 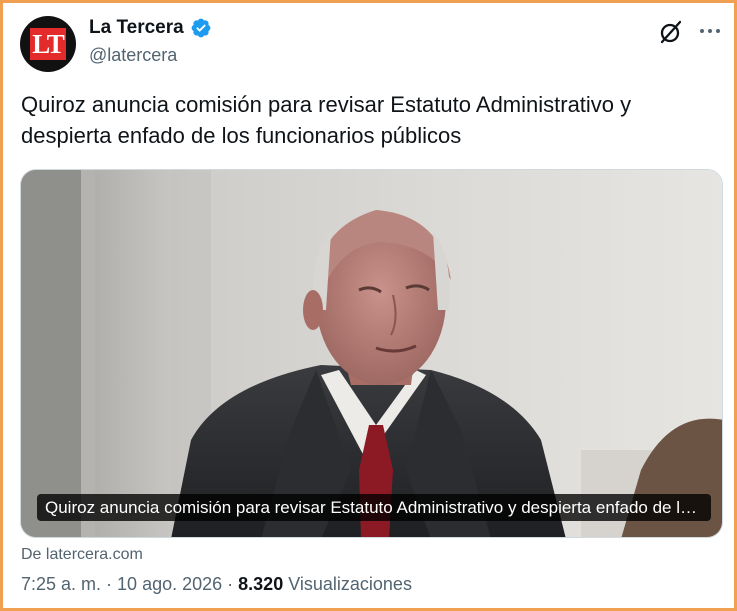 I want to click on avatar: LT, so click(x=48, y=44).